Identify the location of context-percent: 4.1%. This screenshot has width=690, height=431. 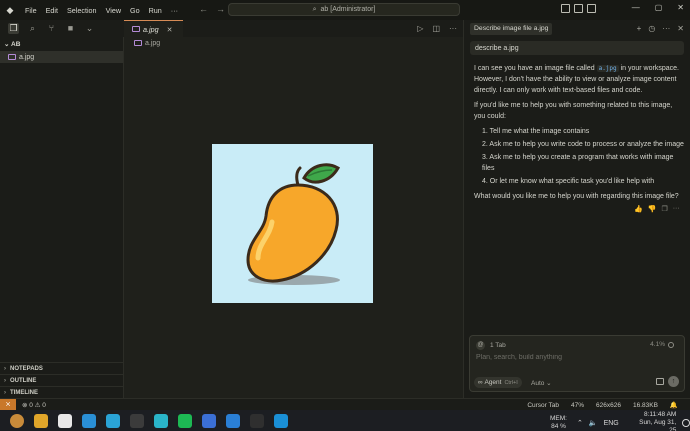
(657, 344).